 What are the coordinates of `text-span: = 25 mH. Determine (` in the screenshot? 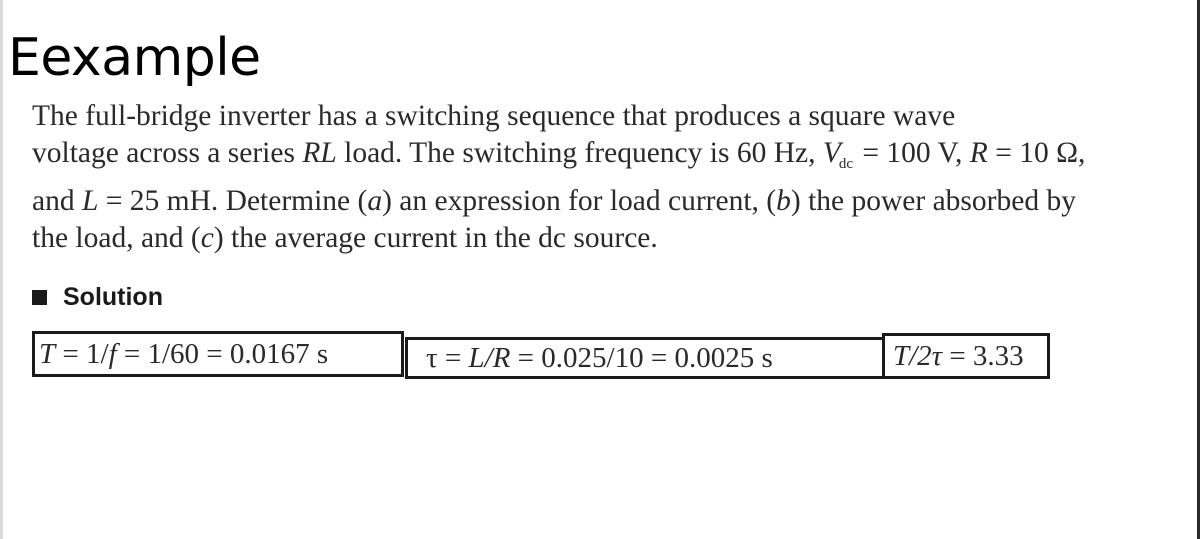 It's located at (233, 201).